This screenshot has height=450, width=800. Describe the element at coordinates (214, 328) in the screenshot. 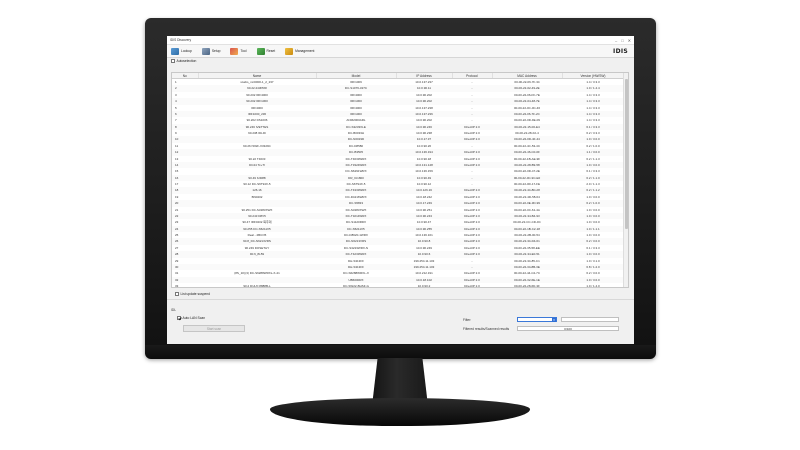

I see `start-scan-button: Start scan` at that location.